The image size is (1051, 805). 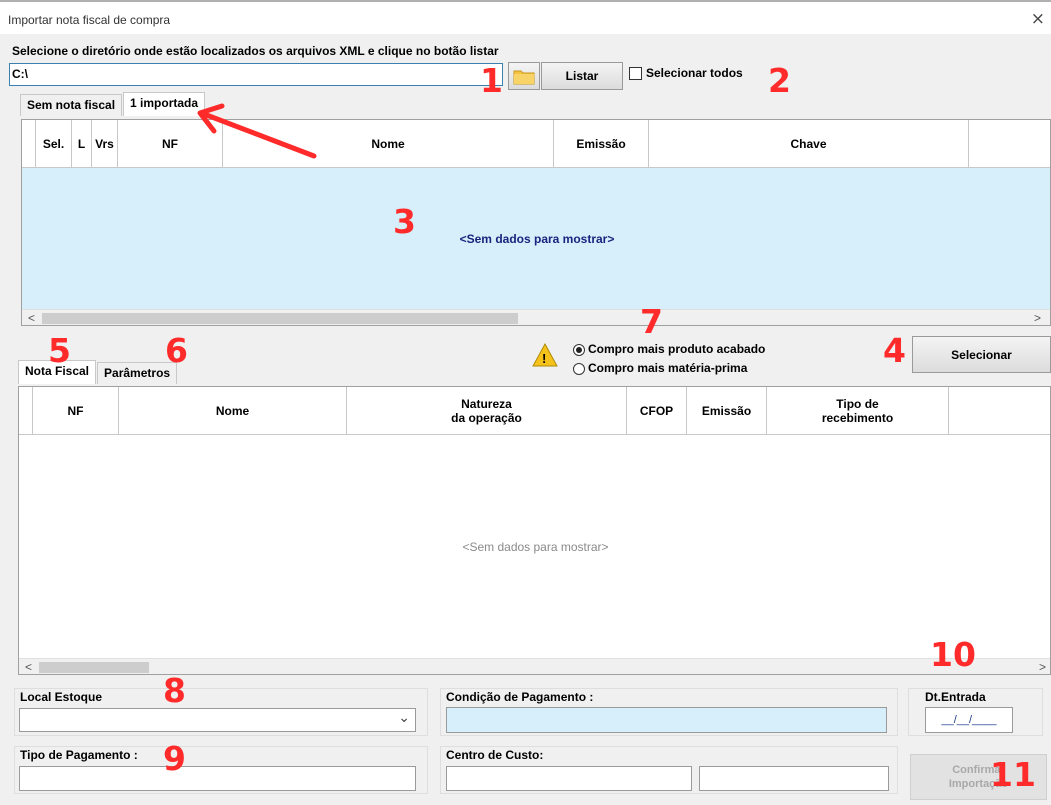 What do you see at coordinates (727, 410) in the screenshot?
I see `bottom-col-emissao: Emissão` at bounding box center [727, 410].